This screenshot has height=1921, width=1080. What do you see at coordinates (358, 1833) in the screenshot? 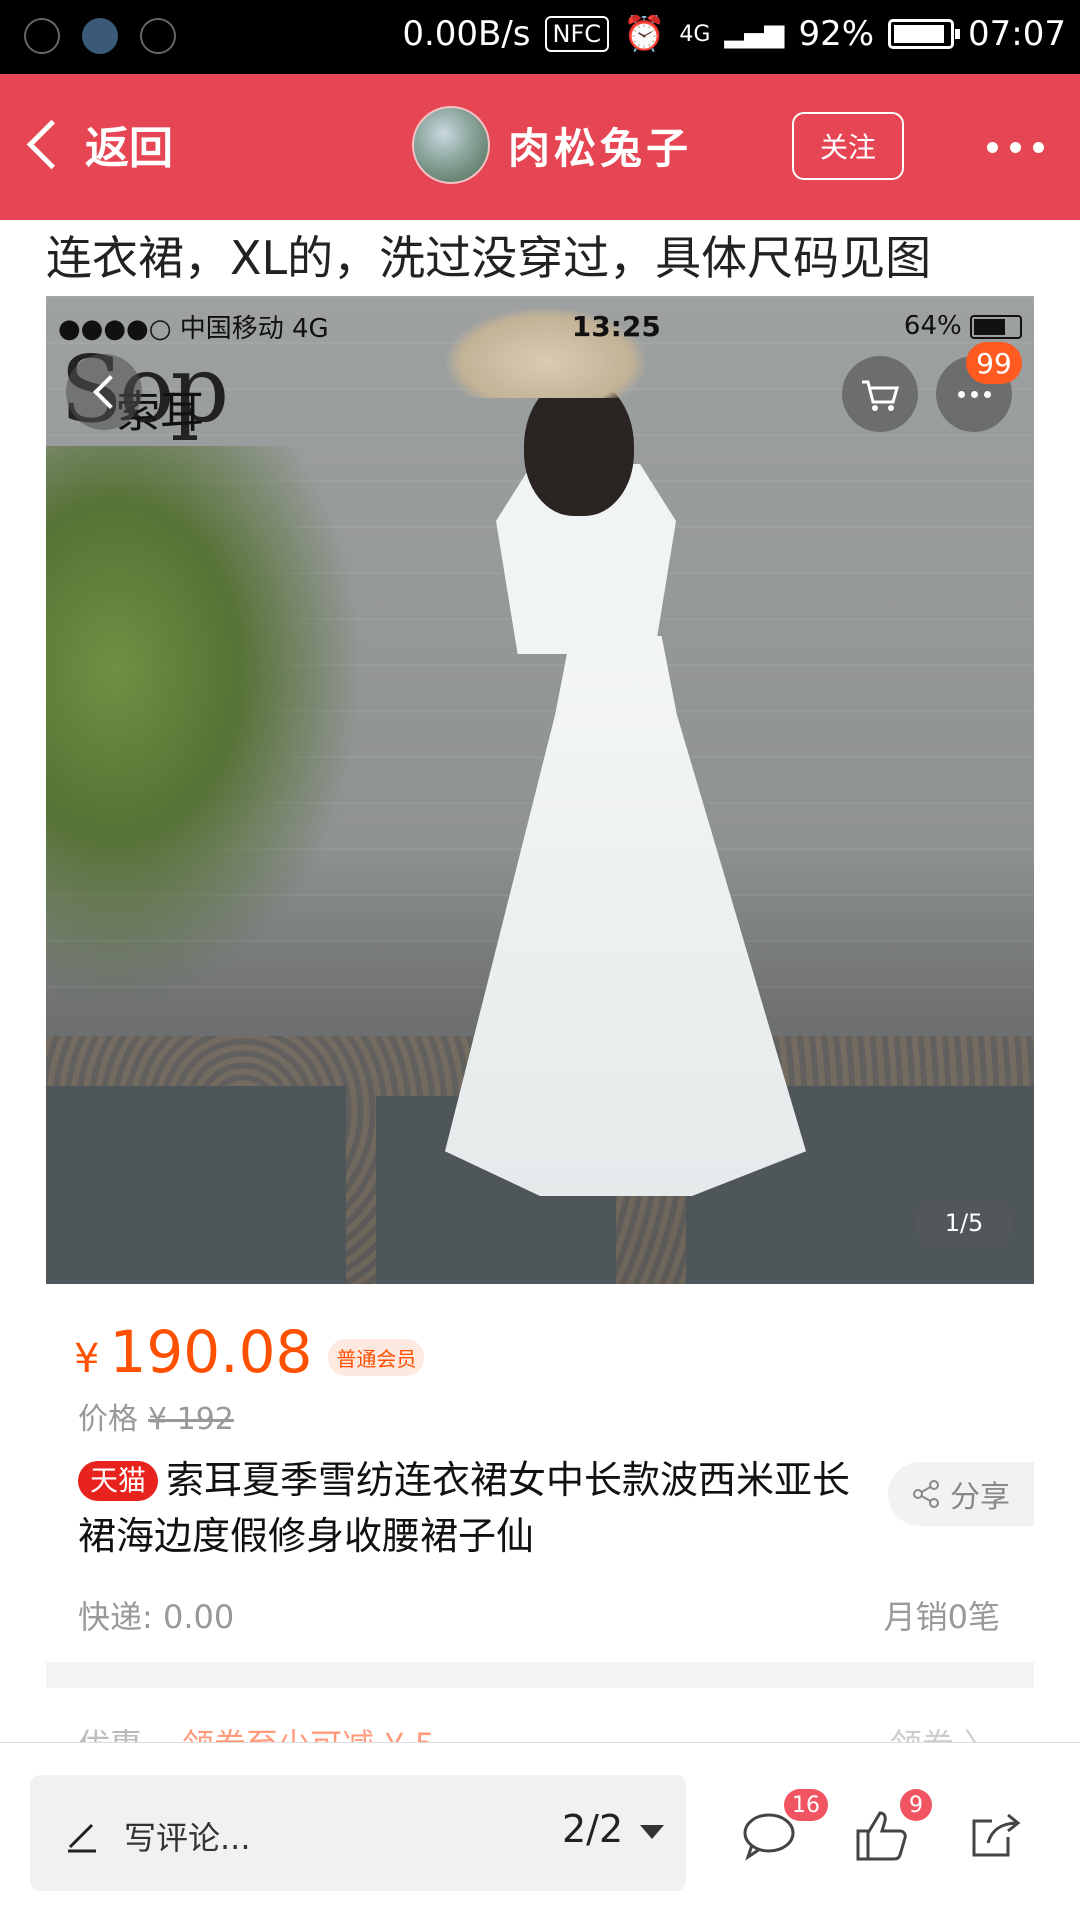
I see `comment-input: 写评论... 2/2` at bounding box center [358, 1833].